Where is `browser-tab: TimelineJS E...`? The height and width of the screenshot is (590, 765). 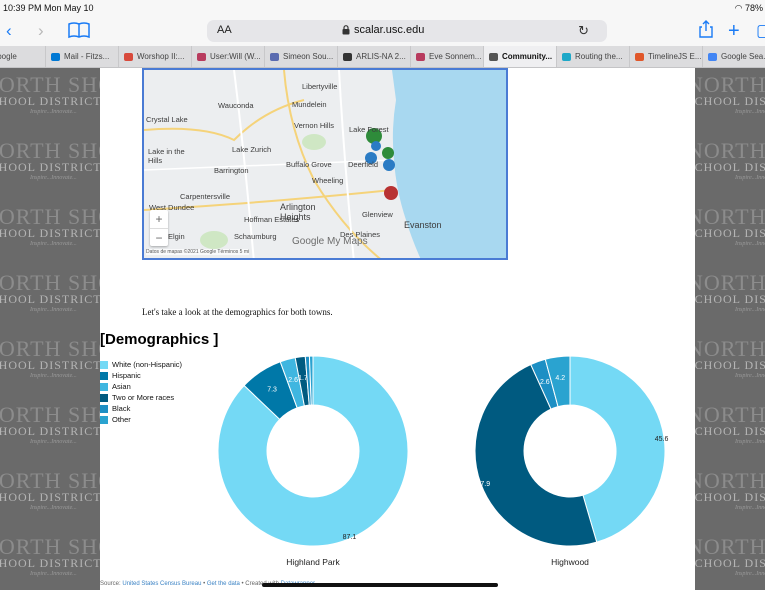 browser-tab: TimelineJS E... is located at coordinates (665, 56).